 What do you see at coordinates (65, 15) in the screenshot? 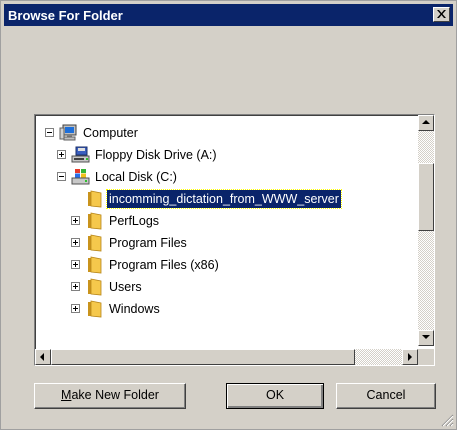
I see `window-title: Browse For Folder` at bounding box center [65, 15].